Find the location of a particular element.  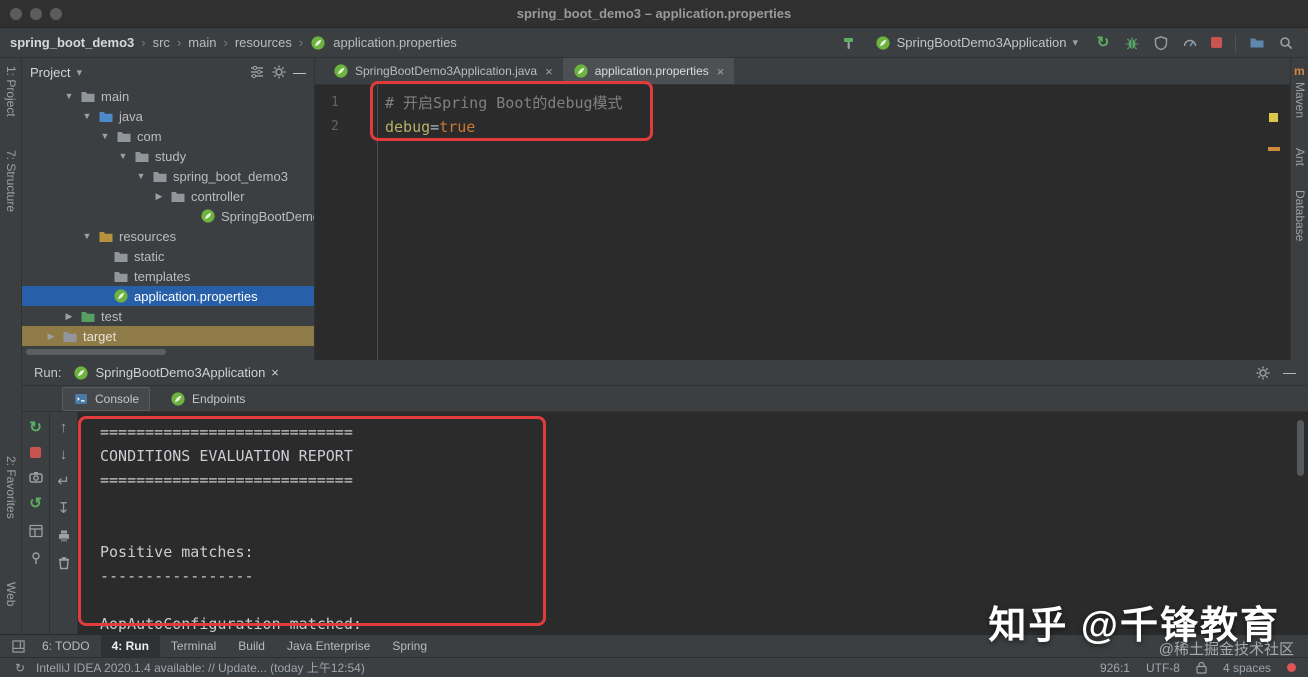

tool-stripe-structure: 7: Structure is located at coordinates (11, 181).